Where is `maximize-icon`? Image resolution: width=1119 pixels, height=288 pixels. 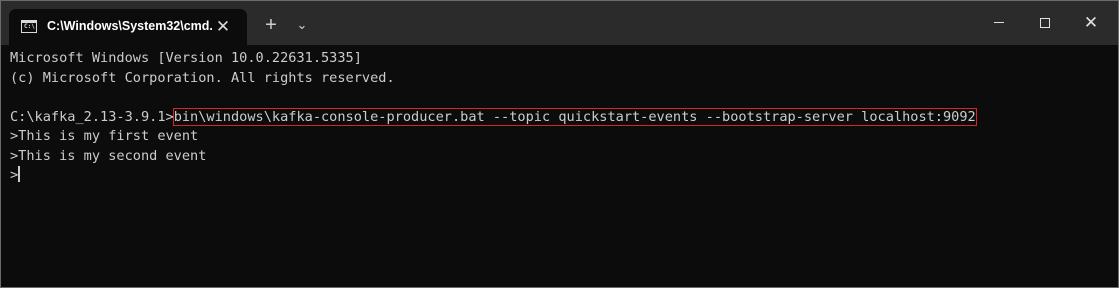
maximize-icon is located at coordinates (1045, 23).